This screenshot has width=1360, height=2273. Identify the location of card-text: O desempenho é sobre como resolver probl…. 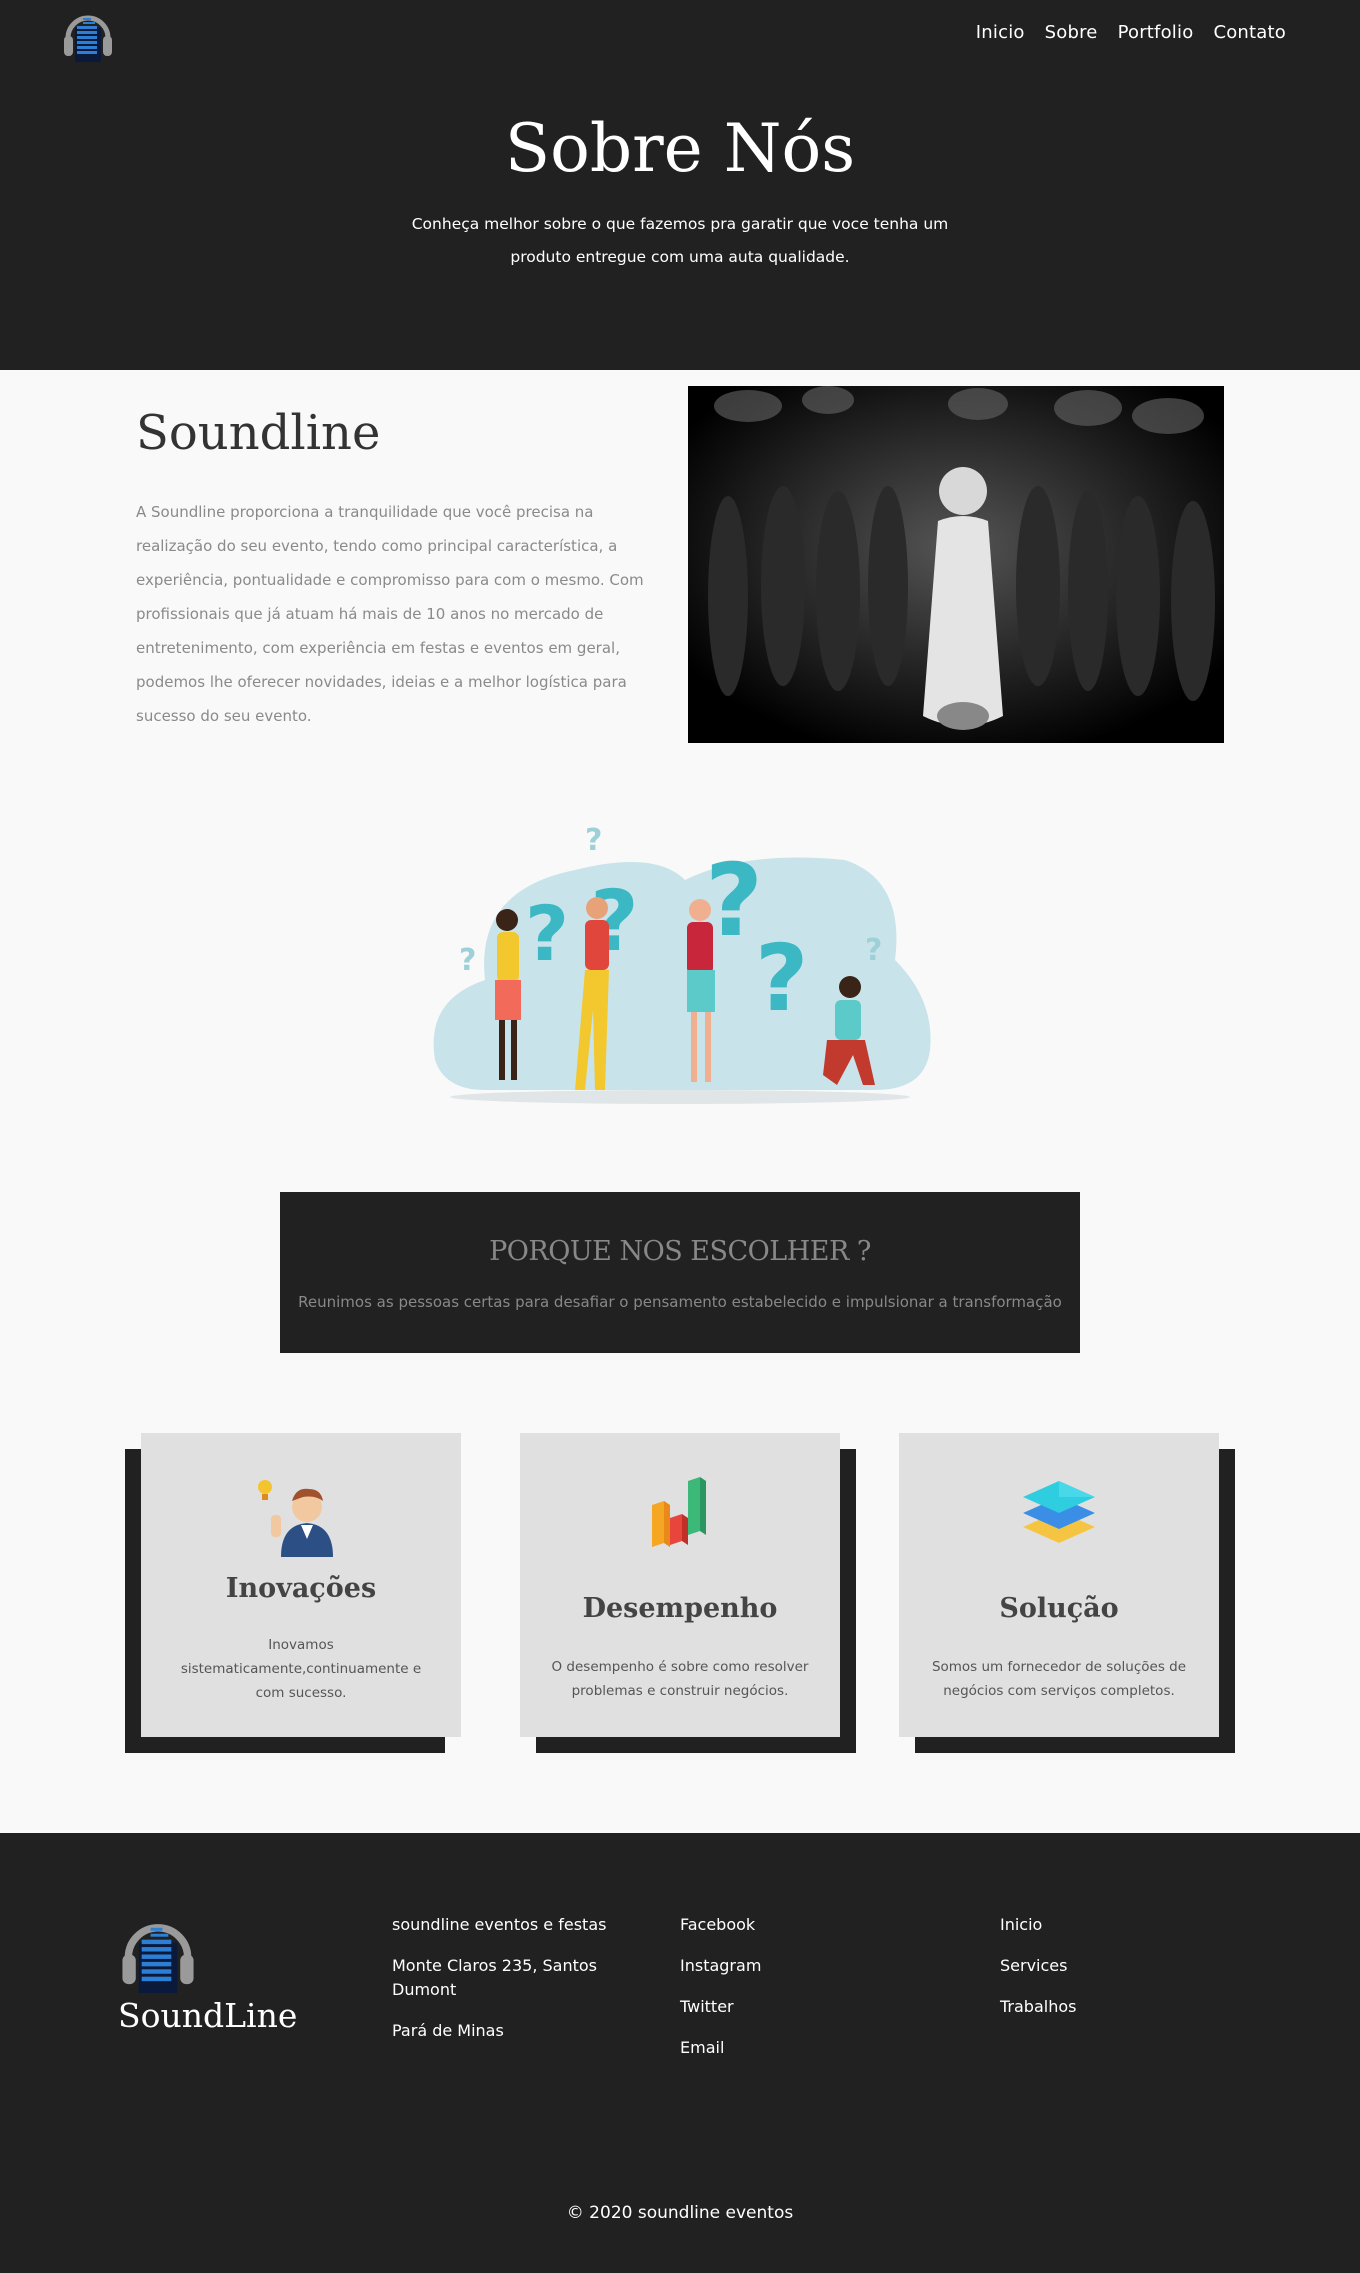
(680, 1679).